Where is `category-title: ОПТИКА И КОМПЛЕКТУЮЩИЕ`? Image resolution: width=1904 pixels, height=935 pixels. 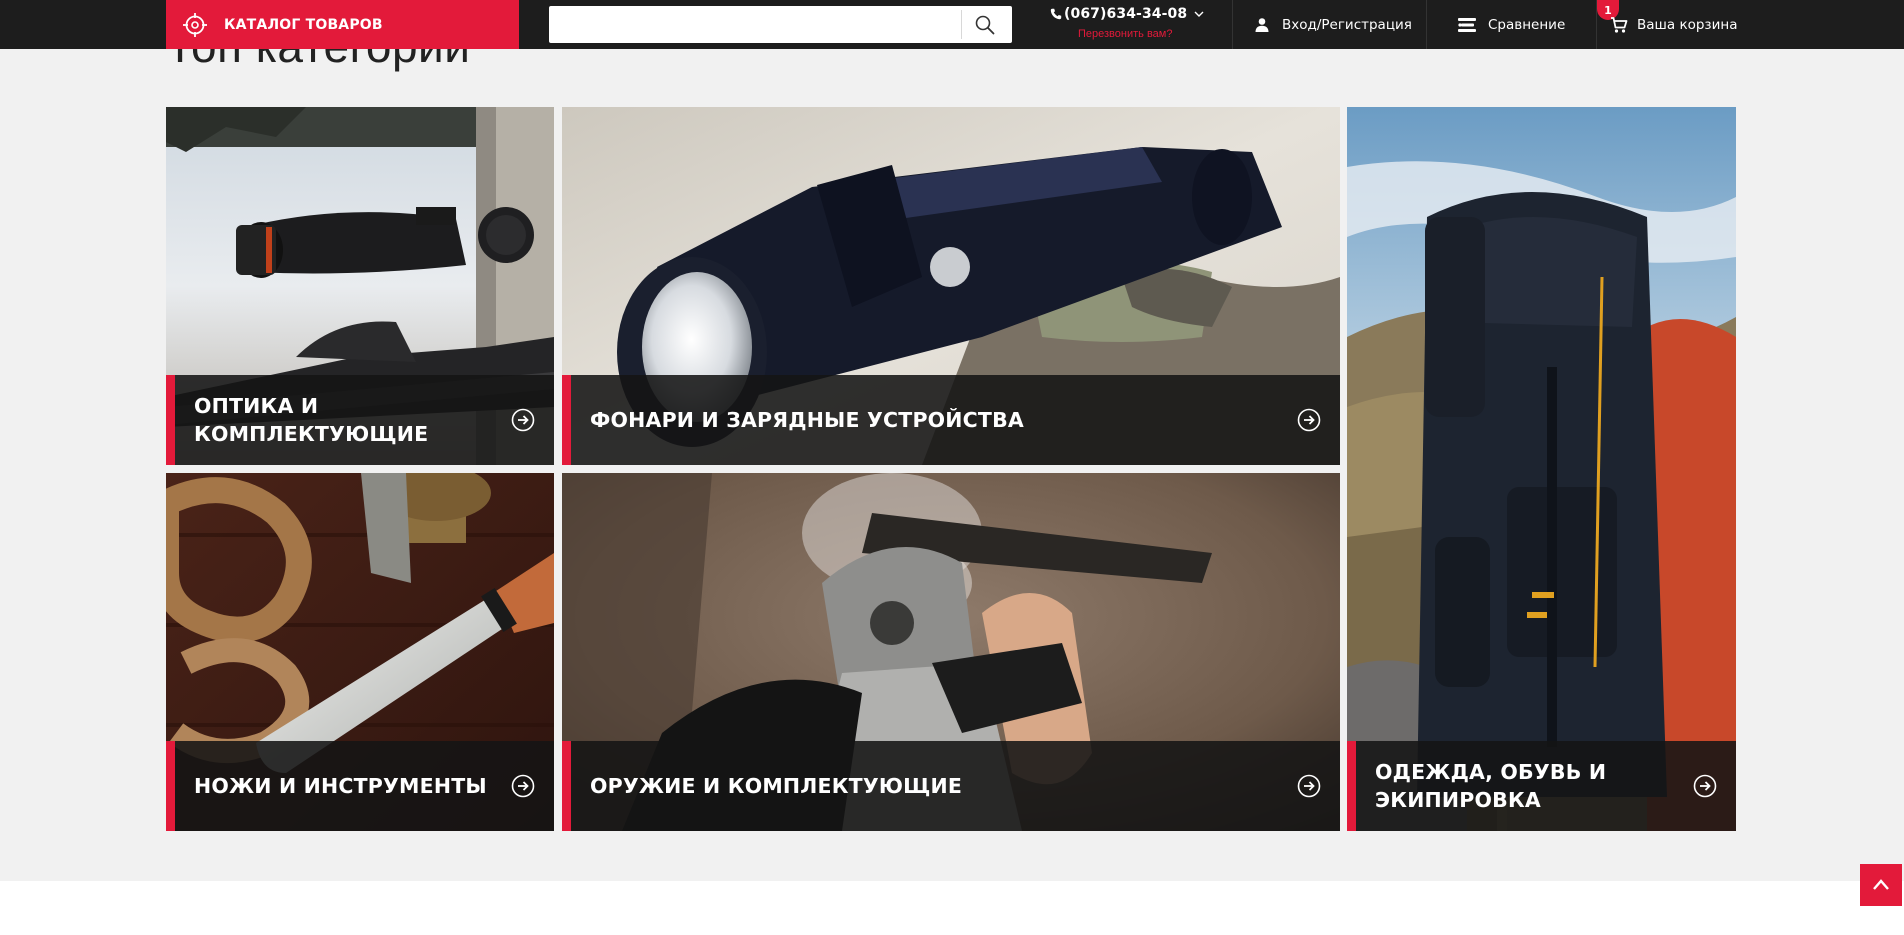
category-title: ОПТИКА И КОМПЛЕКТУЮЩИЕ is located at coordinates (311, 420).